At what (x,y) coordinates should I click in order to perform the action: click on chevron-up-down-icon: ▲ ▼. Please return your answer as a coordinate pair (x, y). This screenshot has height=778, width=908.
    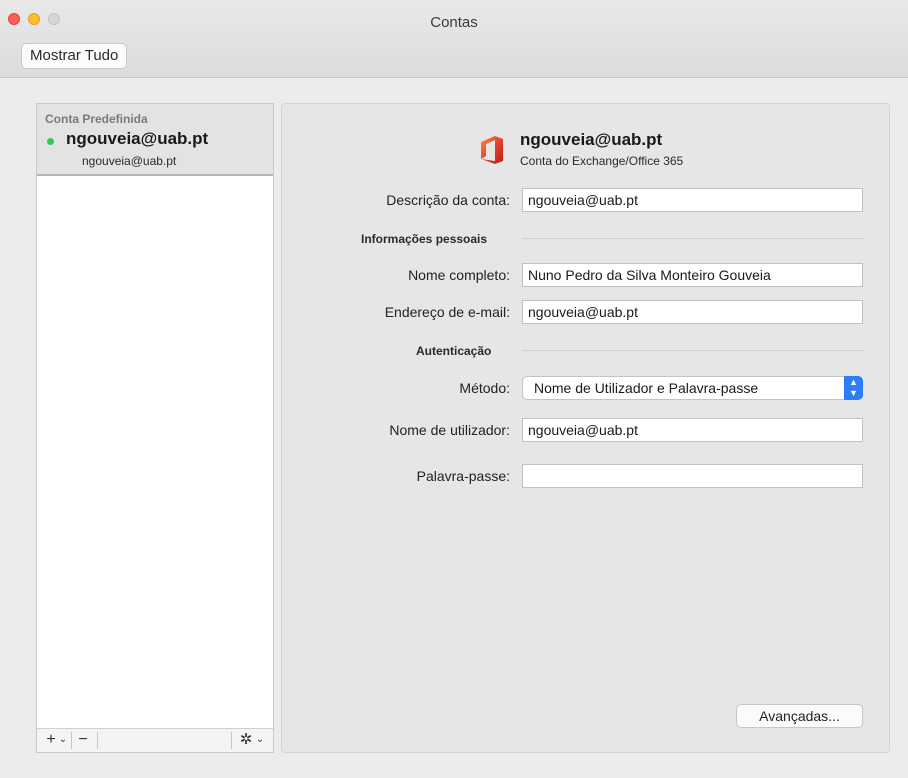
    Looking at the image, I should click on (853, 388).